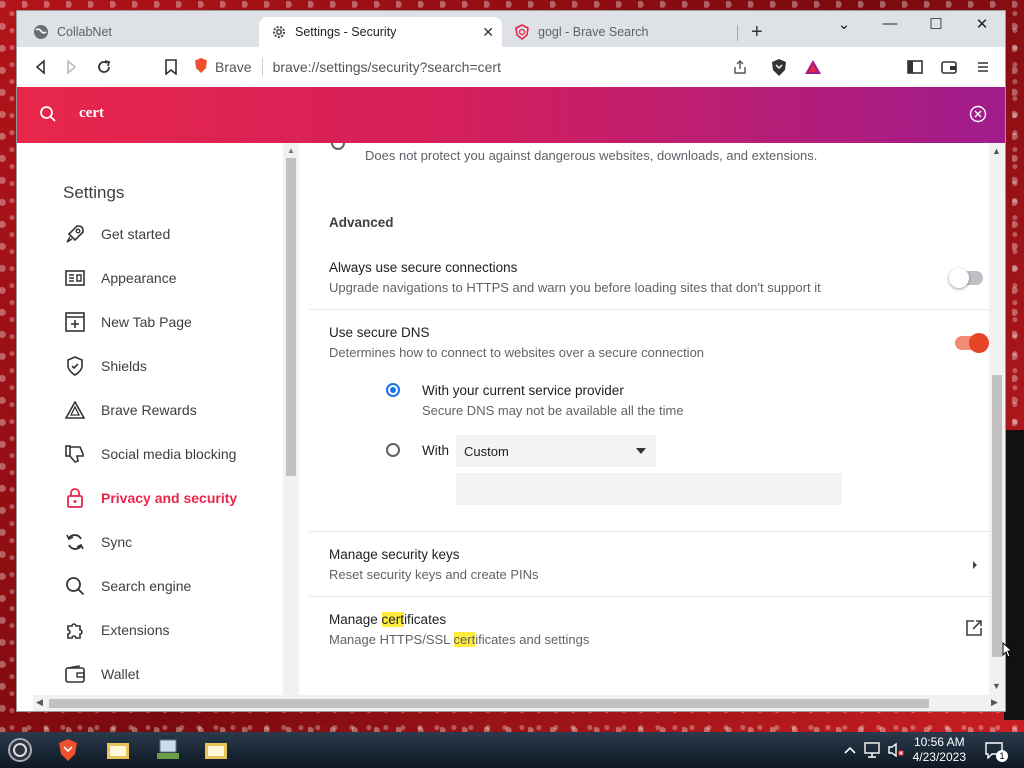 The height and width of the screenshot is (768, 1024). What do you see at coordinates (844, 24) in the screenshot?
I see `tab-search-chevron-icon: ⌄` at bounding box center [844, 24].